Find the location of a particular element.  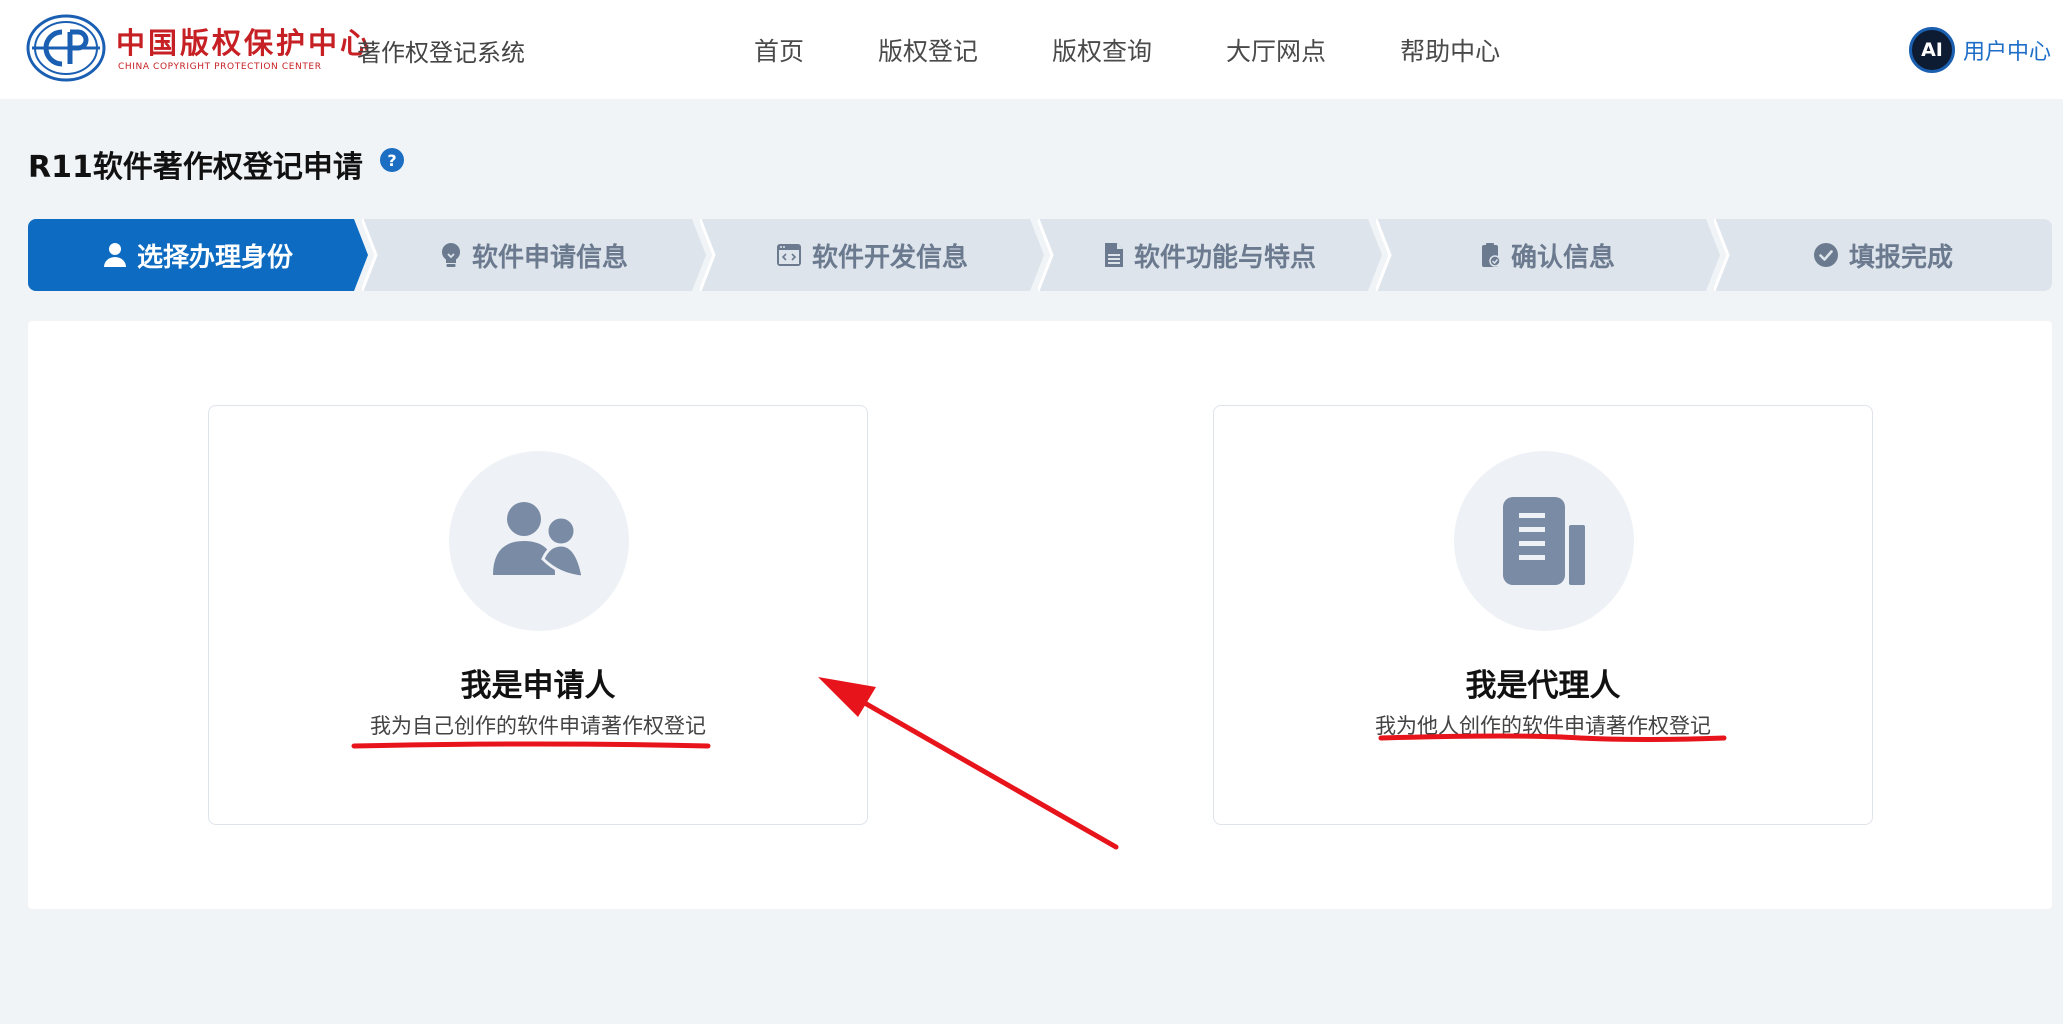

code-window-icon is located at coordinates (788, 255).